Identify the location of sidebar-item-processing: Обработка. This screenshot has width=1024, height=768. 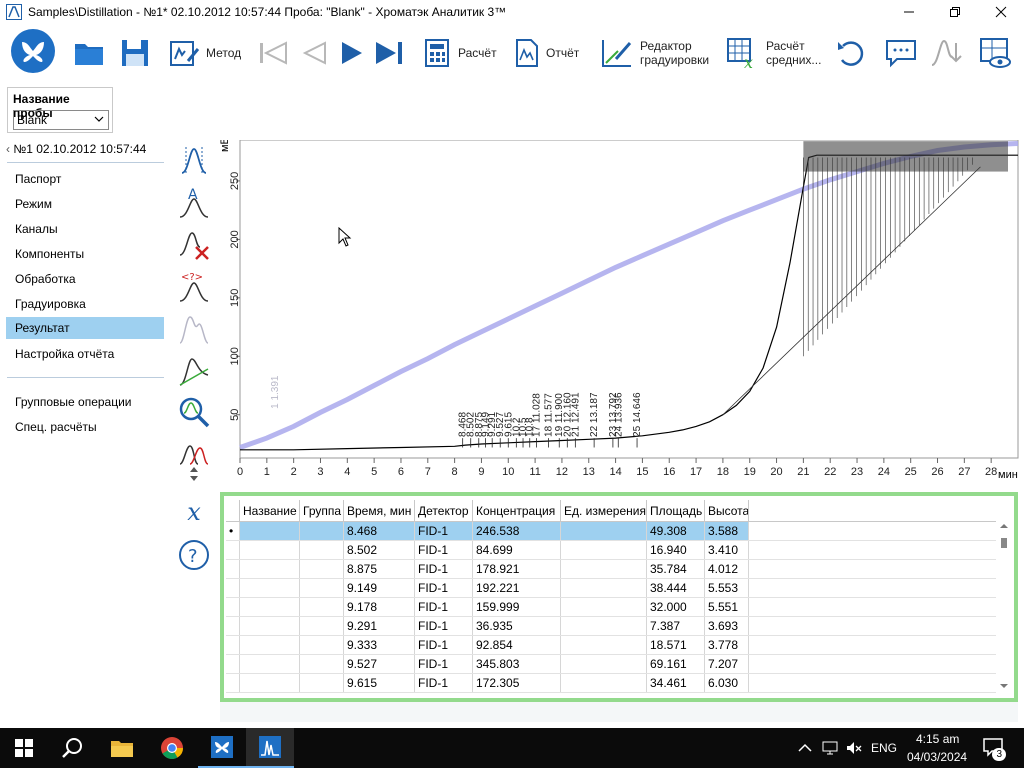
(85, 279).